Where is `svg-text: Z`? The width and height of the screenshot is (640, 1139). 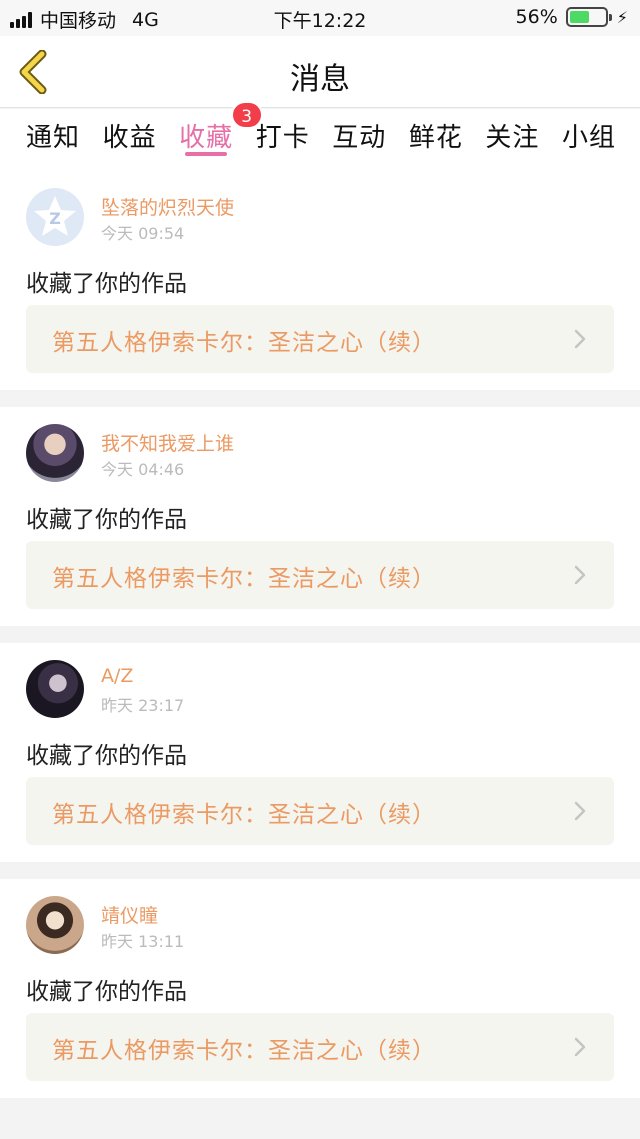 svg-text: Z is located at coordinates (55, 218).